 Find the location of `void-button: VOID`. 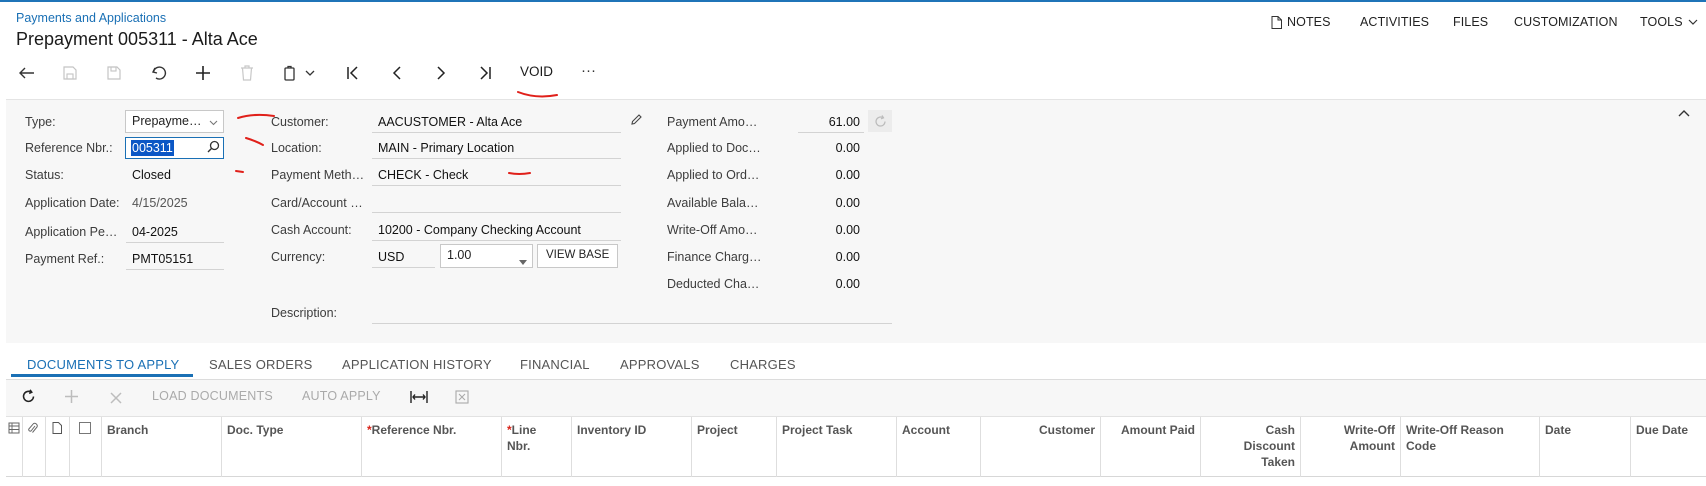

void-button: VOID is located at coordinates (536, 71).